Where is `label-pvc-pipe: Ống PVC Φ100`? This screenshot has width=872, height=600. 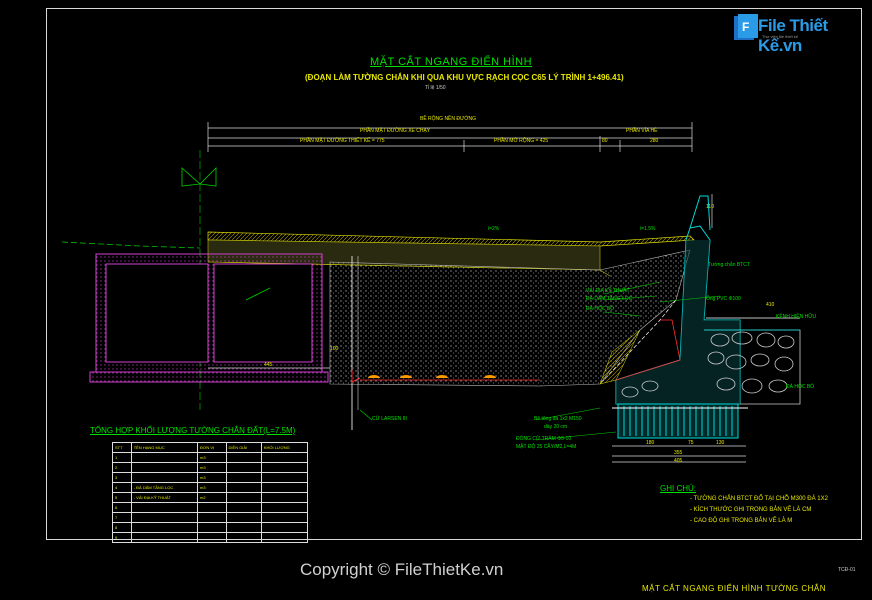 label-pvc-pipe: Ống PVC Φ100 is located at coordinates (723, 299).